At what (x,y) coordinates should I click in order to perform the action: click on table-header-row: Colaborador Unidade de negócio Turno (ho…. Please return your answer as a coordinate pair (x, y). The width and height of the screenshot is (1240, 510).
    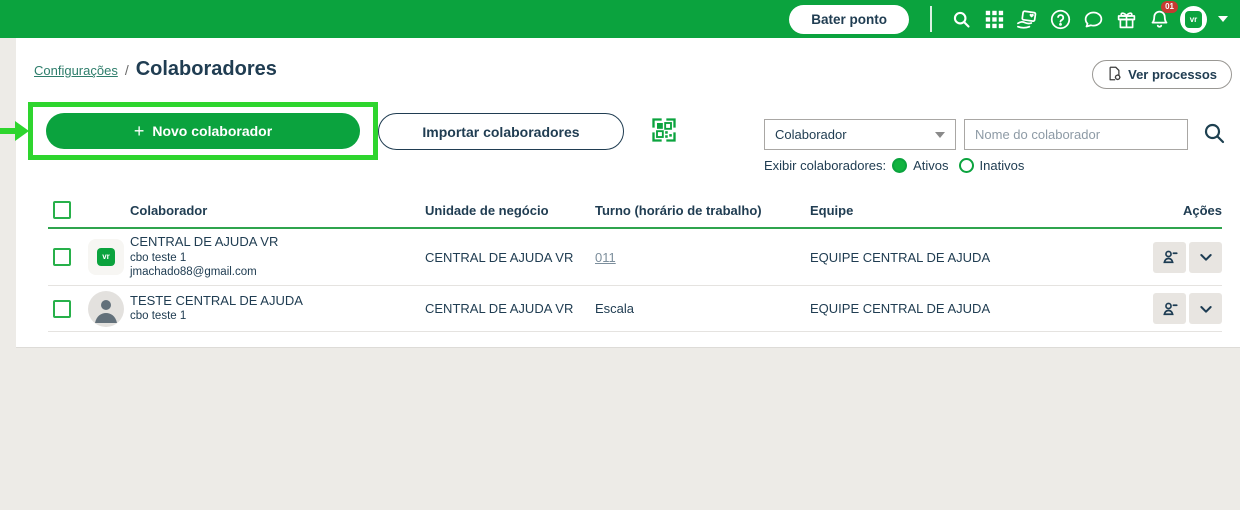
    Looking at the image, I should click on (635, 211).